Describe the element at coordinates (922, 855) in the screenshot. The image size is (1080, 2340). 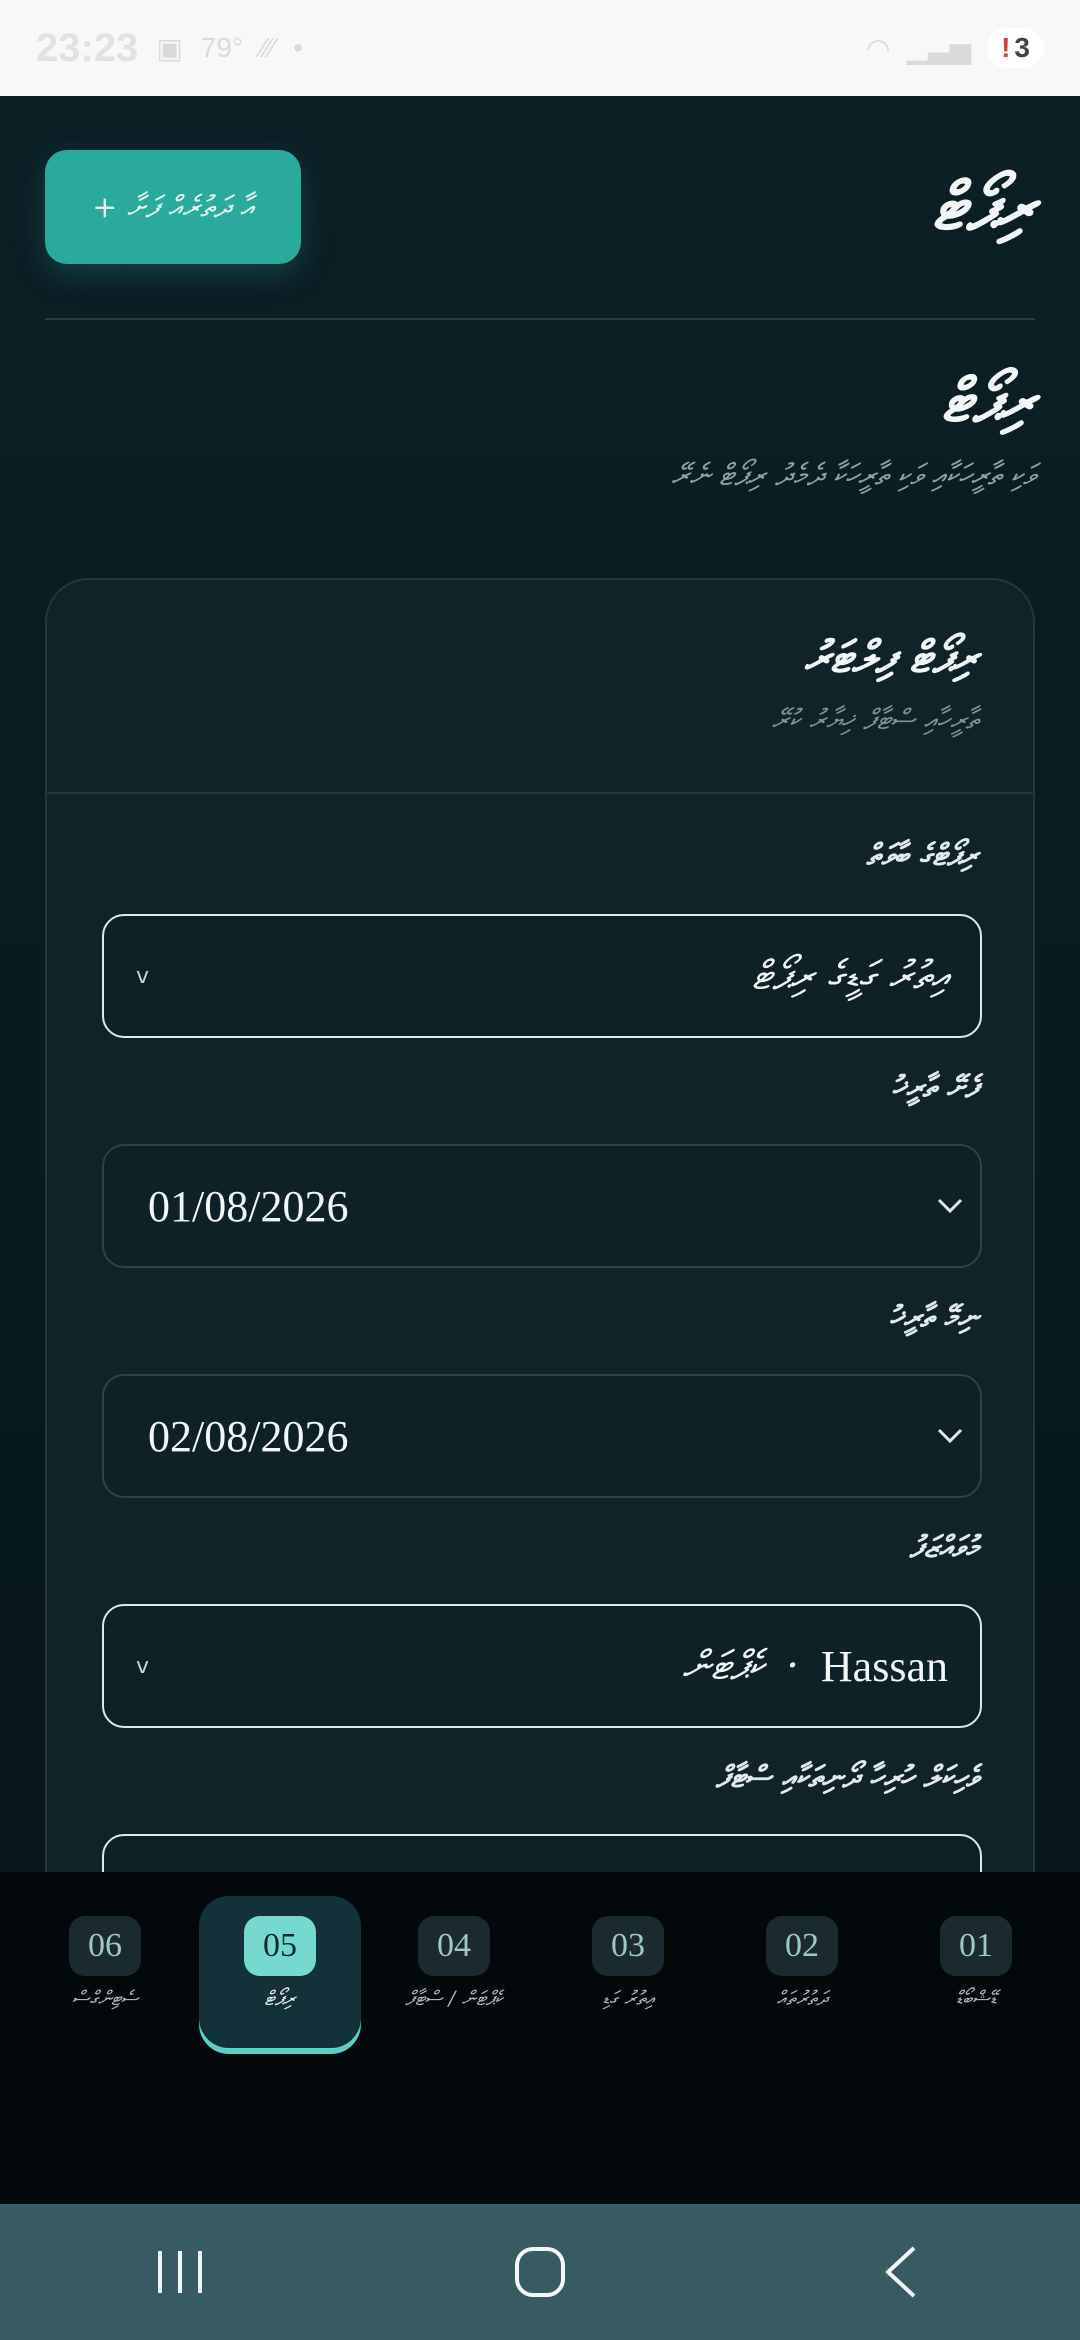
I see `report-type-label: ރިޕޯޓްގެ ބާވަތް` at that location.